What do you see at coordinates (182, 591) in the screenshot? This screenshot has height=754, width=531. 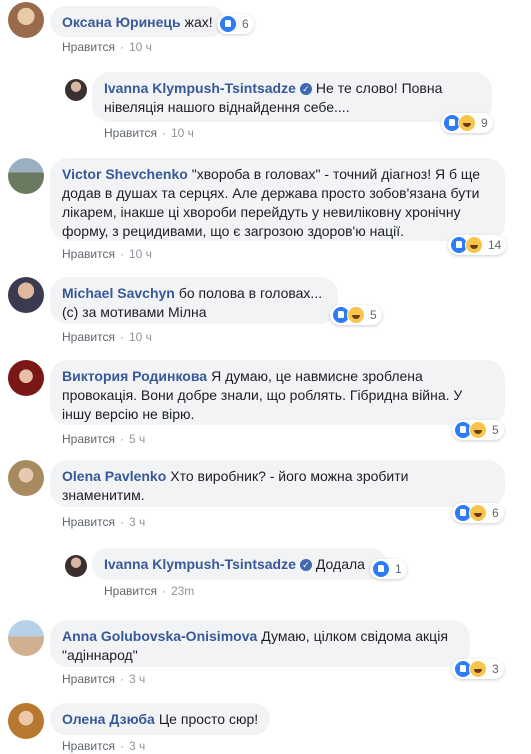 I see `comment-time: 23m` at bounding box center [182, 591].